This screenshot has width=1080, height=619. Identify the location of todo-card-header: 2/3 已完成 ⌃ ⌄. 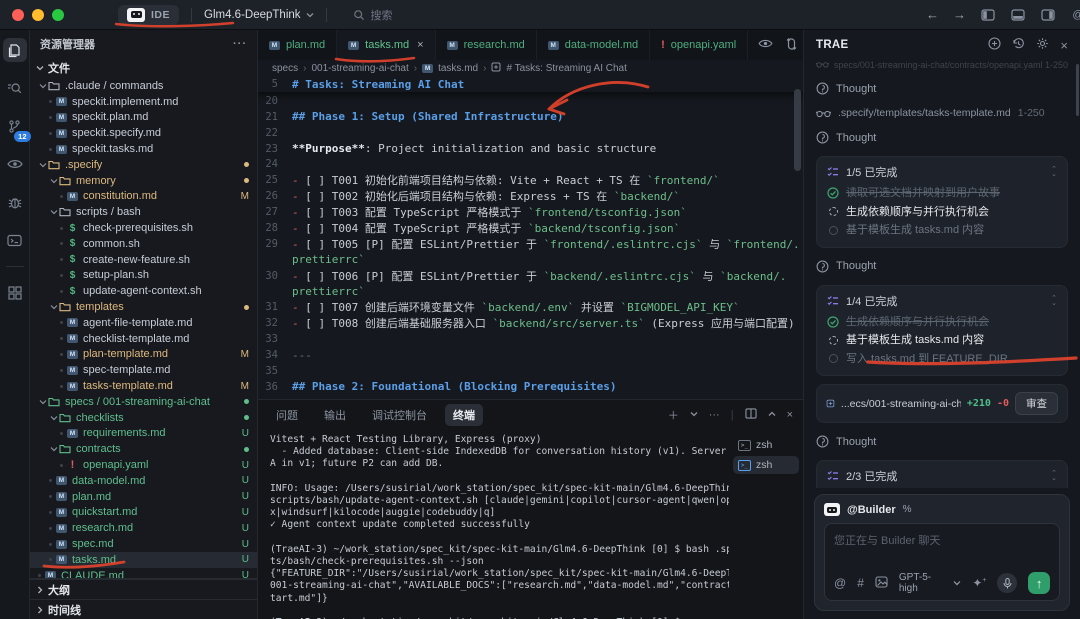
(942, 476).